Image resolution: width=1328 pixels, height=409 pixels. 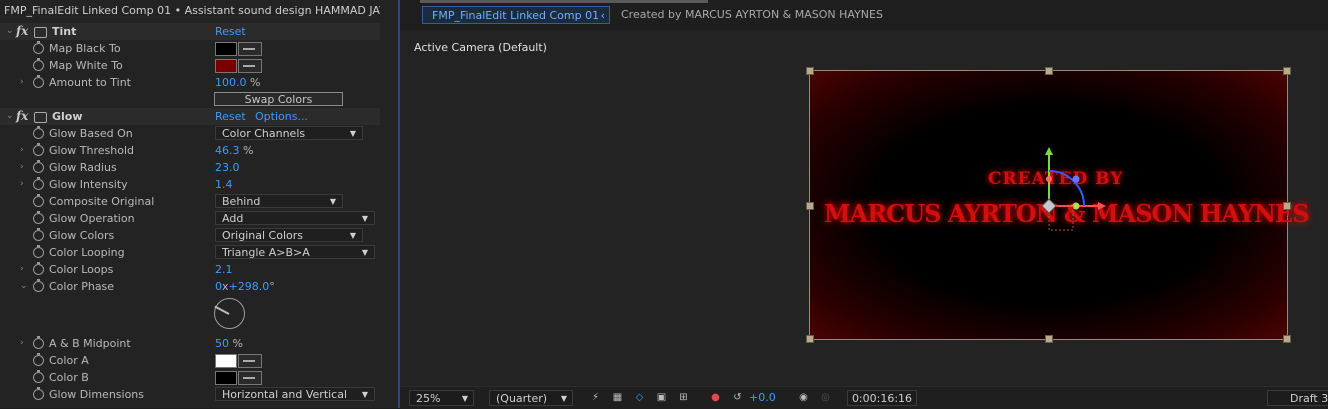 What do you see at coordinates (69, 377) in the screenshot?
I see `prop-label: Color B` at bounding box center [69, 377].